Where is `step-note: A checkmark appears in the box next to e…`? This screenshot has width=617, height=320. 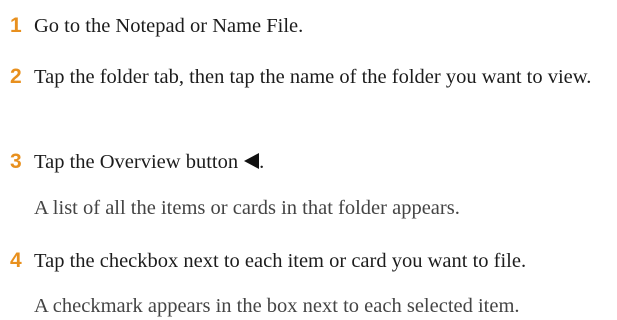 step-note: A checkmark appears in the box next to e… is located at coordinates (277, 306).